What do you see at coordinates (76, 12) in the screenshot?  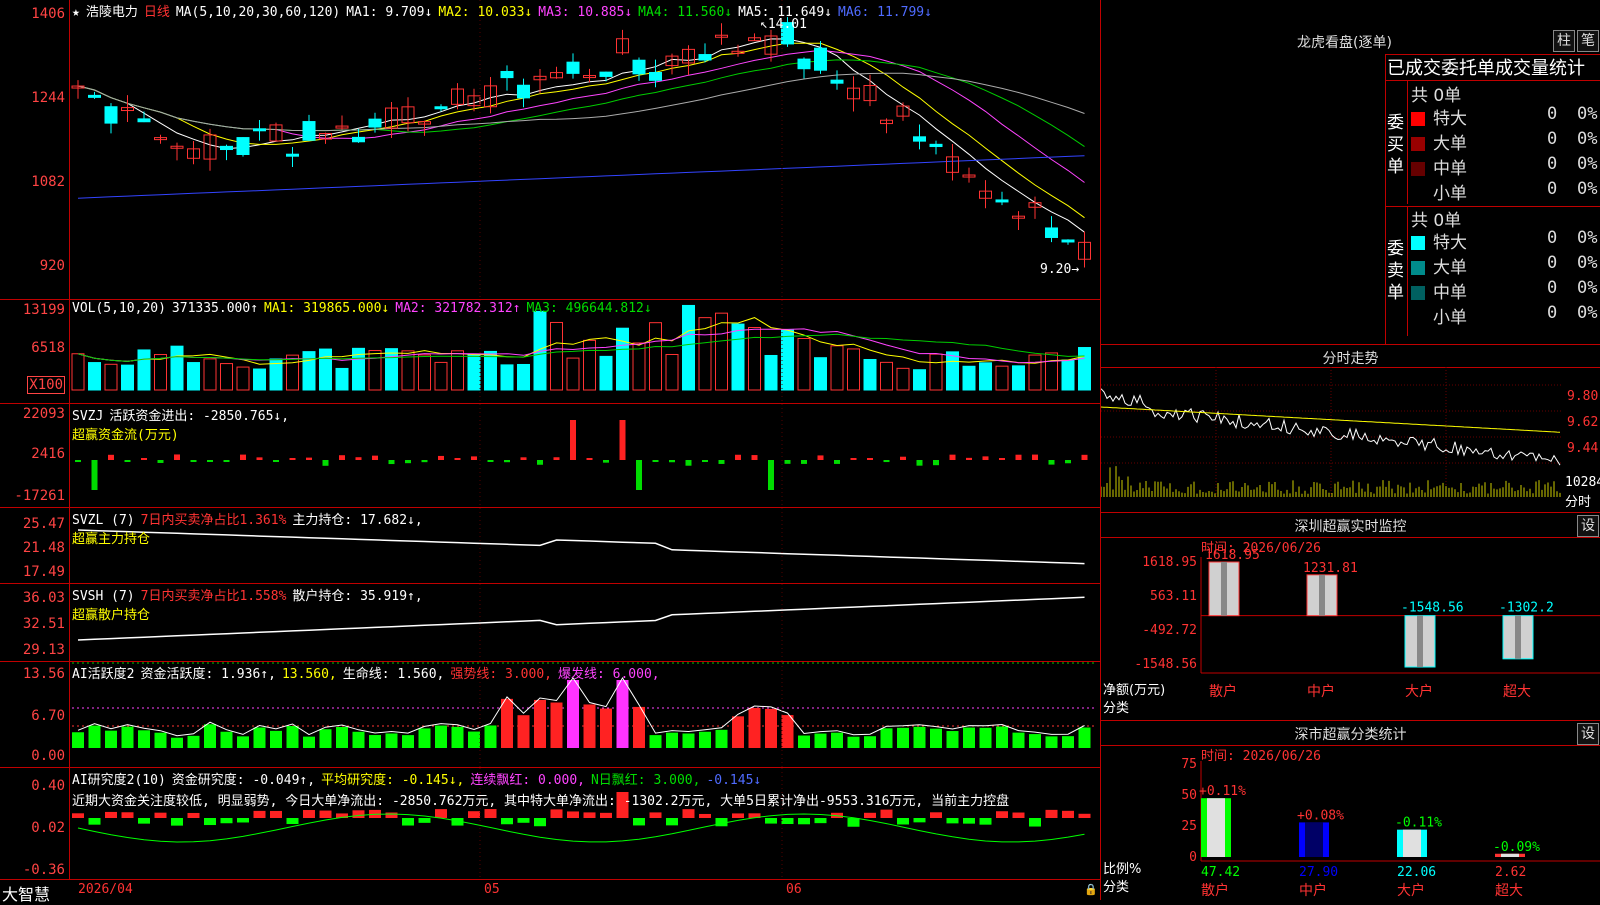 I see `star-icon: ★` at bounding box center [76, 12].